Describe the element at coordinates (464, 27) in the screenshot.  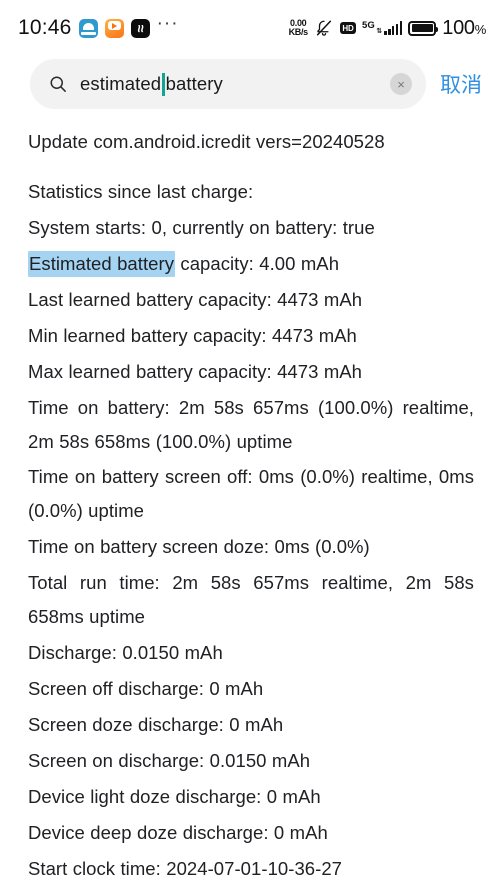
I see `battery-percent-label: 100%` at that location.